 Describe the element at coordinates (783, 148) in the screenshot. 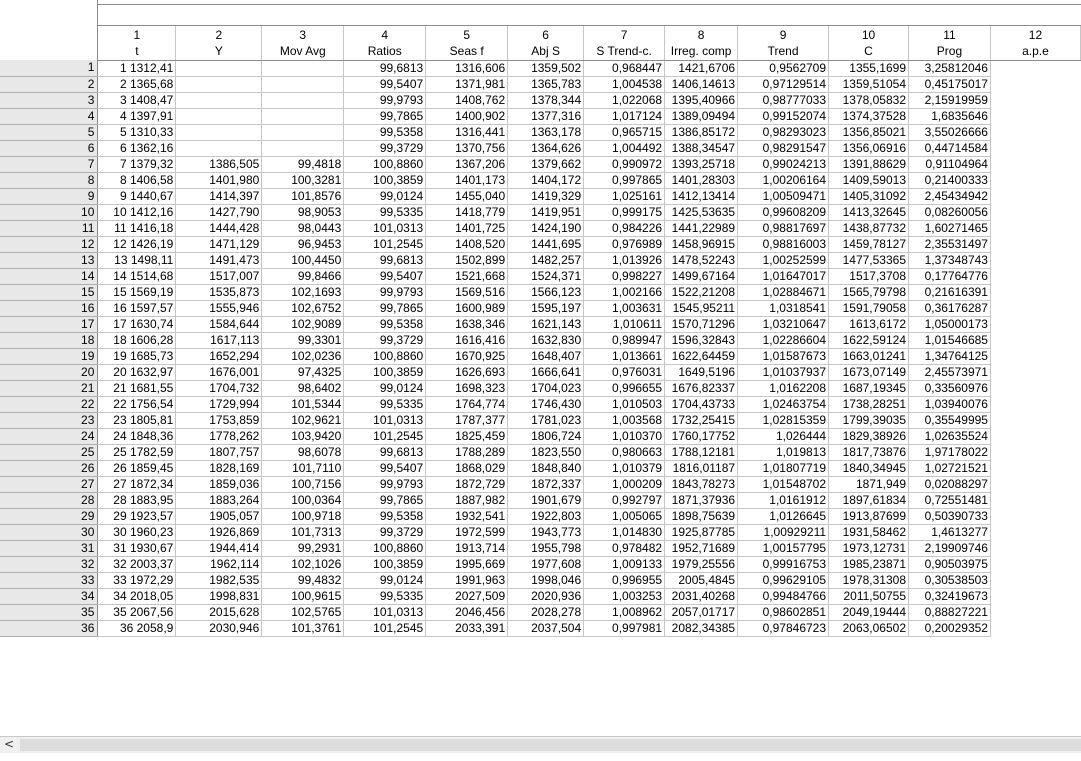

I see `table-cell: 0,98291547` at that location.